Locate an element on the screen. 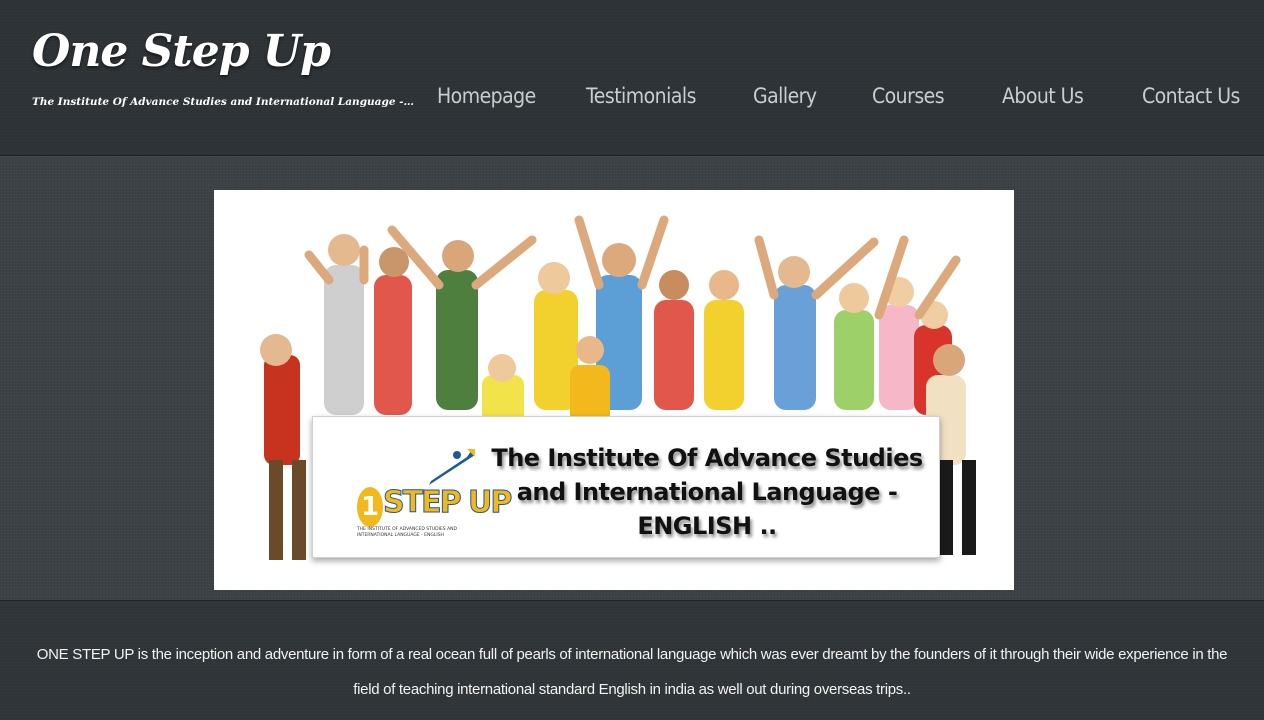 This screenshot has height=720, width=1264. nav-item-courses: Courses is located at coordinates (908, 96).